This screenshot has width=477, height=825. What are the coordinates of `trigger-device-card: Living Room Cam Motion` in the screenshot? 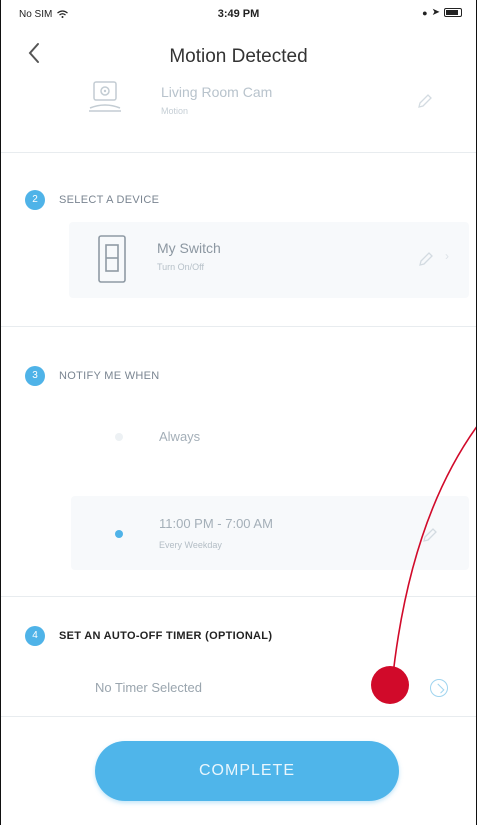 It's located at (268, 108).